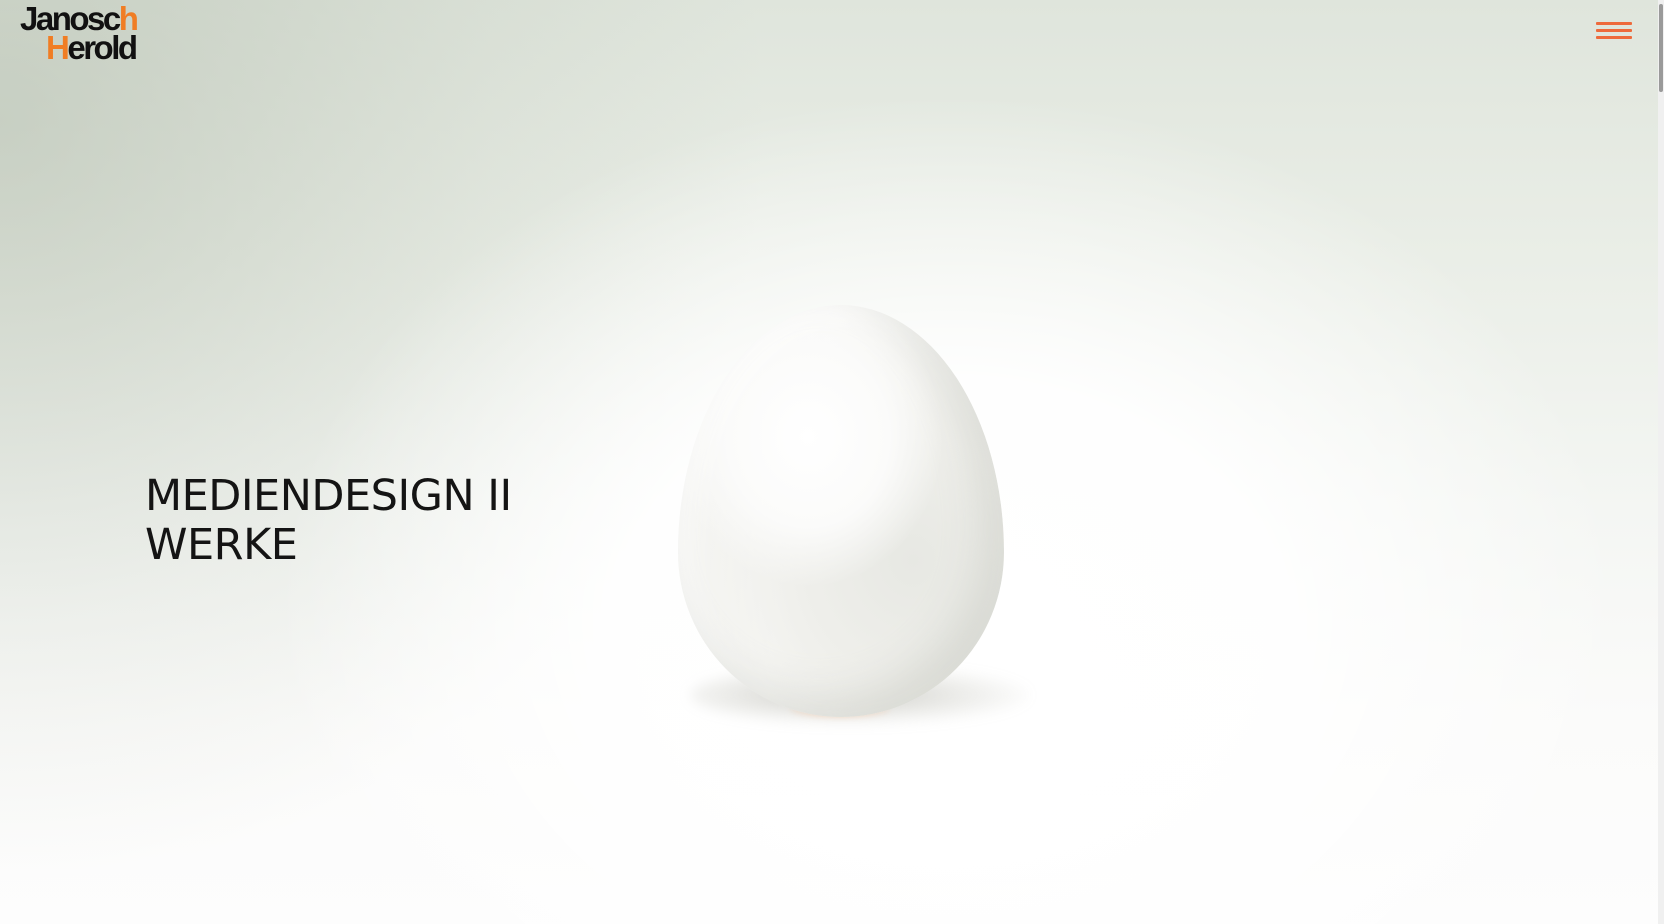 The width and height of the screenshot is (1664, 924). Describe the element at coordinates (221, 545) in the screenshot. I see `hero-headline-line2: WERKE` at that location.